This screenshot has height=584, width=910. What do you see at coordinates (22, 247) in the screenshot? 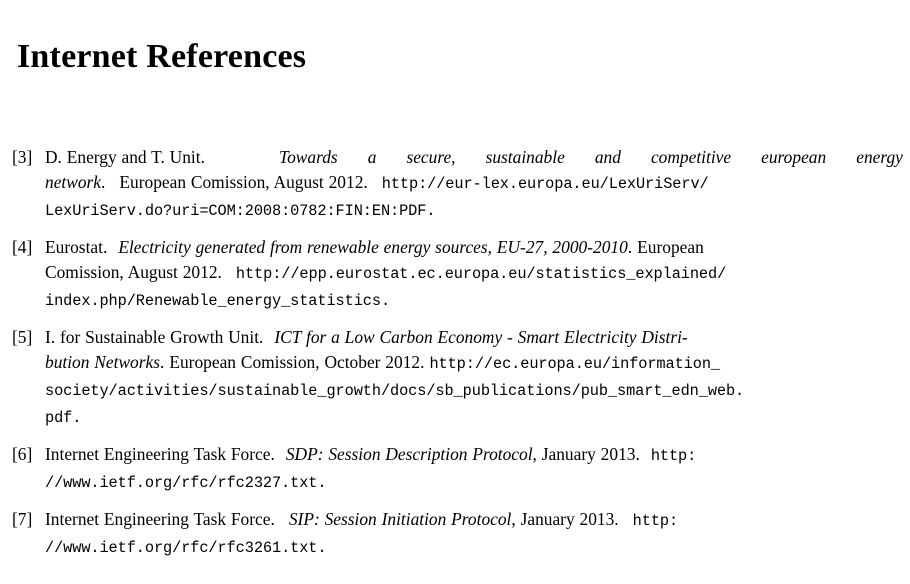
I see `reference-label: [4]` at bounding box center [22, 247].